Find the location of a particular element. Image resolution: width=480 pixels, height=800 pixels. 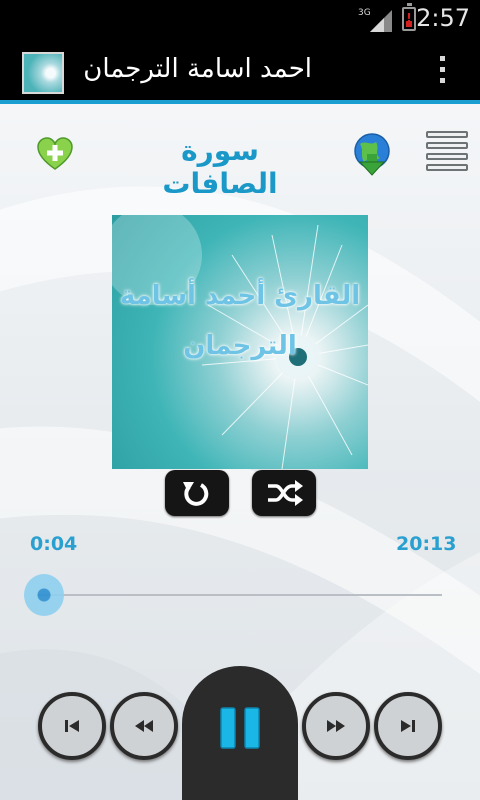

skip-next-icon is located at coordinates (408, 726).